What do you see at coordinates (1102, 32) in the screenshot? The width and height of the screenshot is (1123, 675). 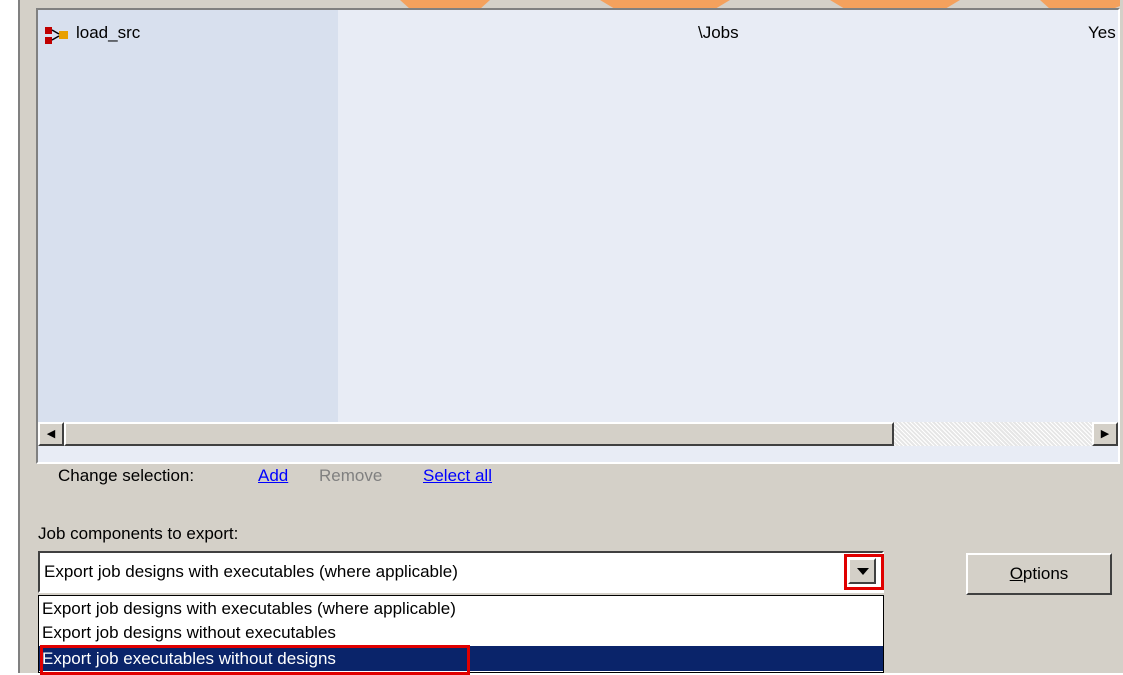 I see `job-executable: Yes` at bounding box center [1102, 32].